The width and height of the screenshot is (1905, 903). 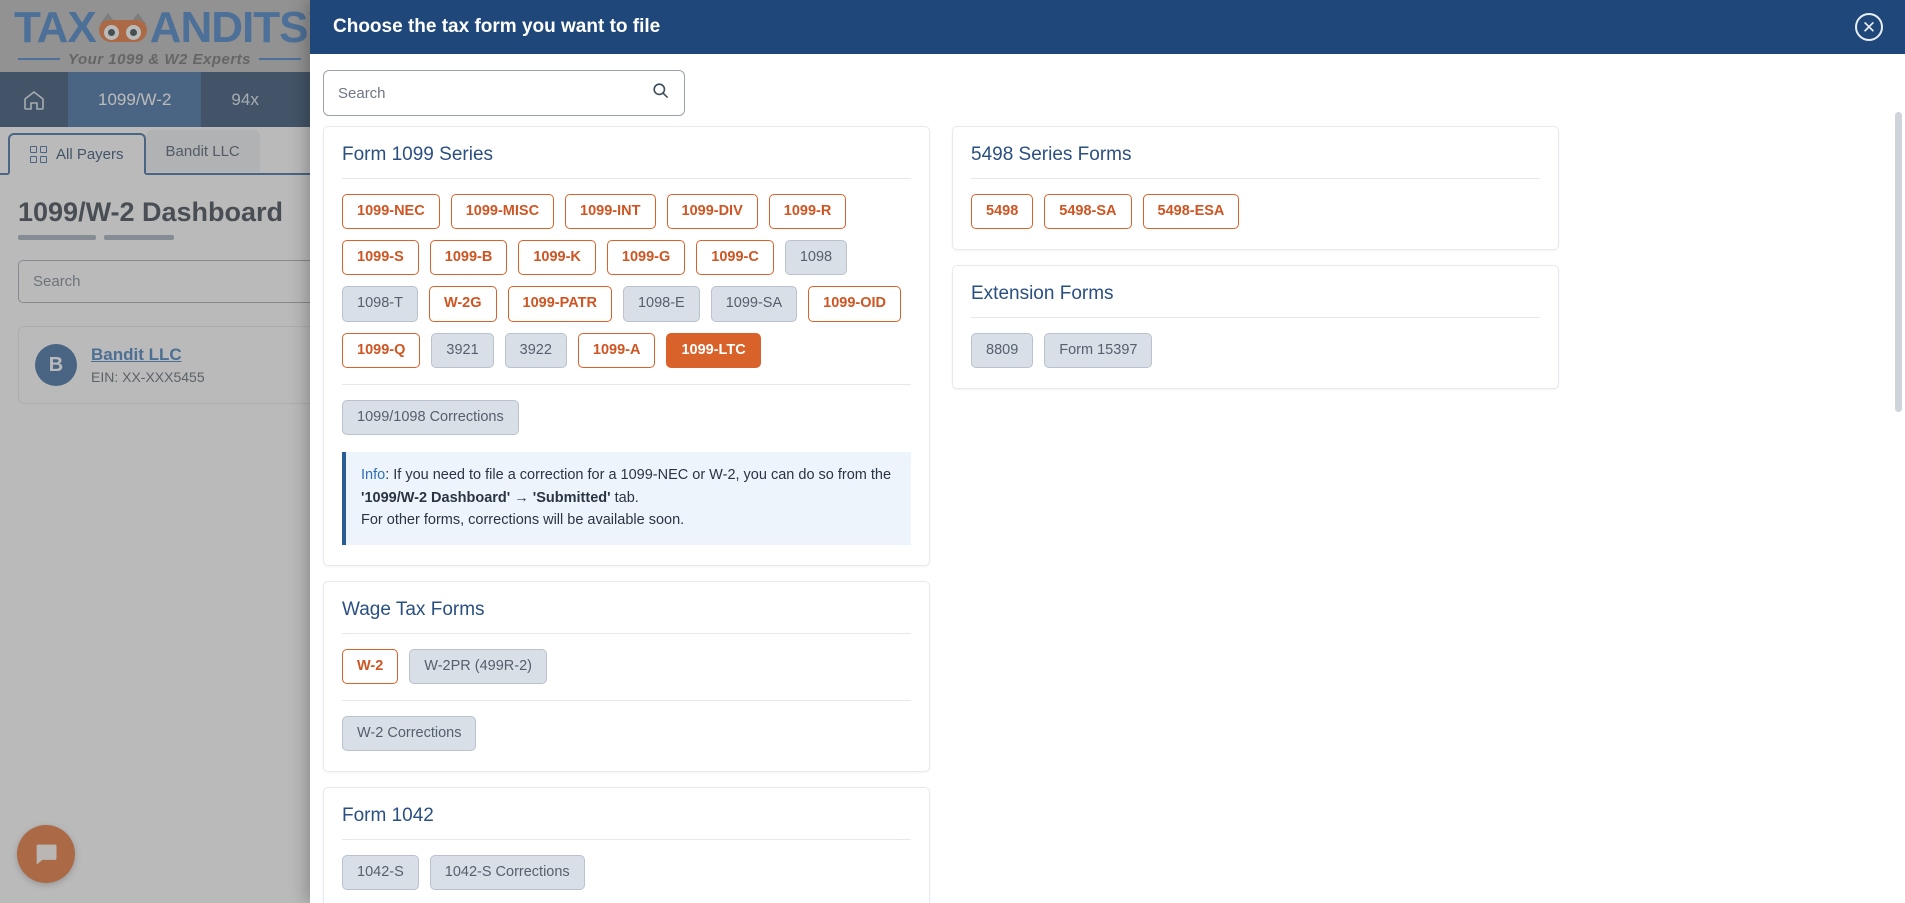 What do you see at coordinates (462, 304) in the screenshot?
I see `form-chip-w-2g: W-2G` at bounding box center [462, 304].